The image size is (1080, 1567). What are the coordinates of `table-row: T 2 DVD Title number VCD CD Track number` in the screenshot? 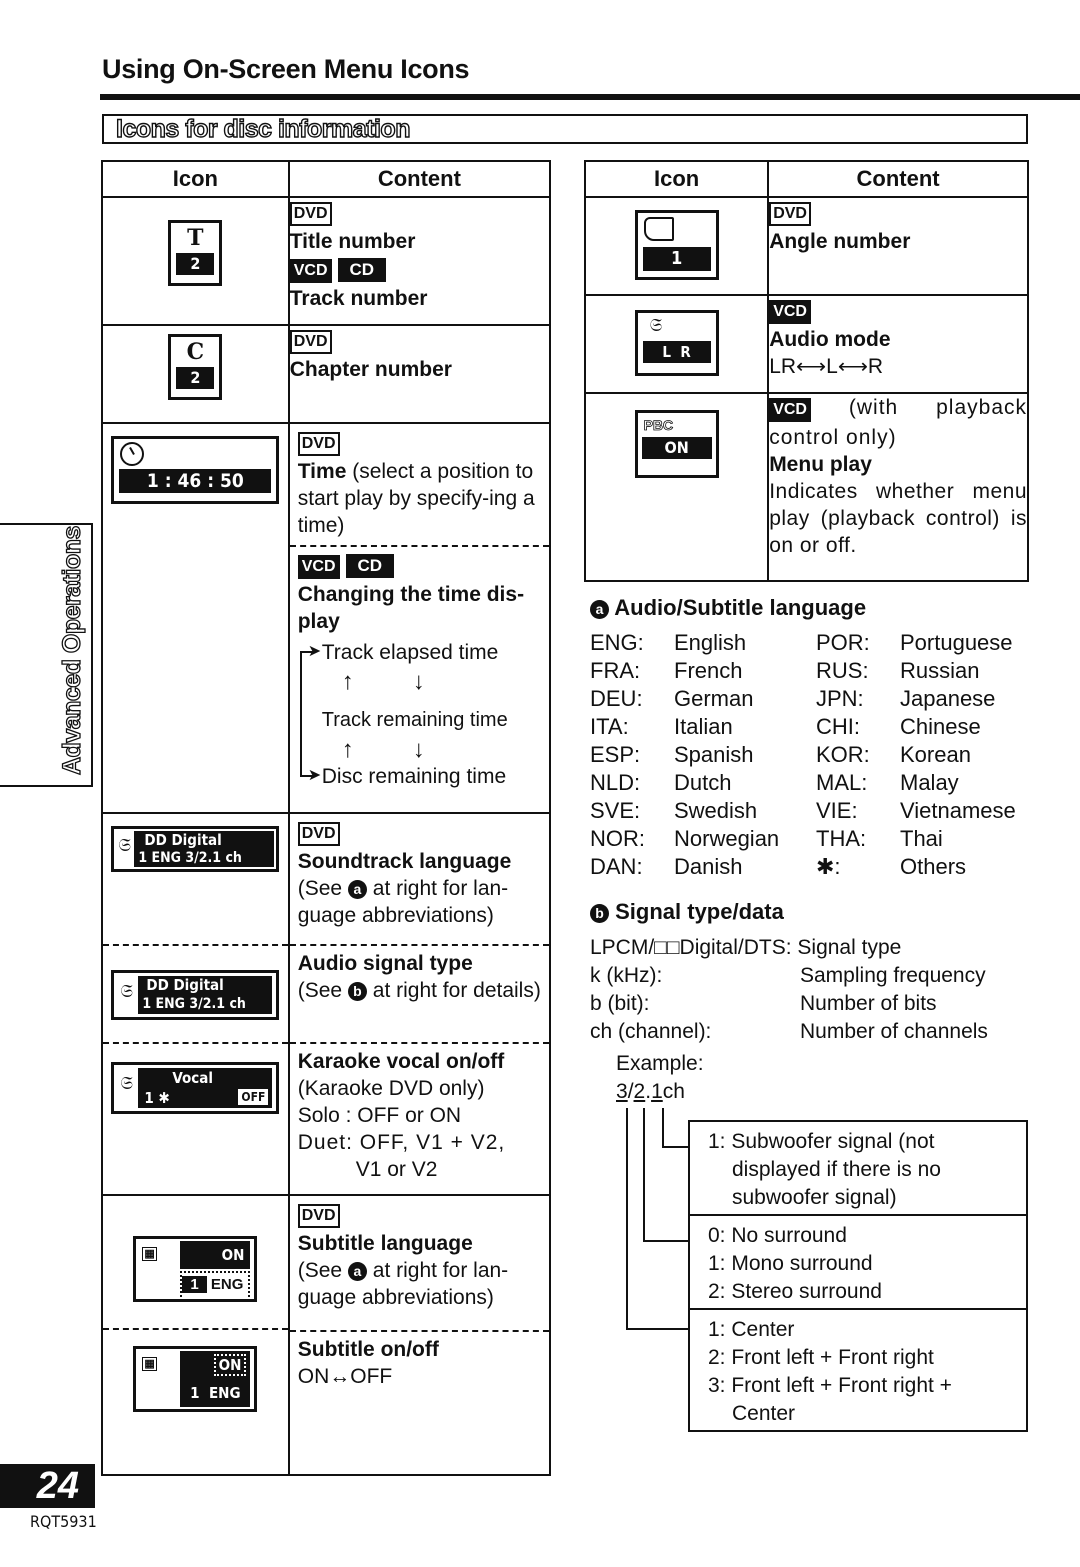 It's located at (326, 261).